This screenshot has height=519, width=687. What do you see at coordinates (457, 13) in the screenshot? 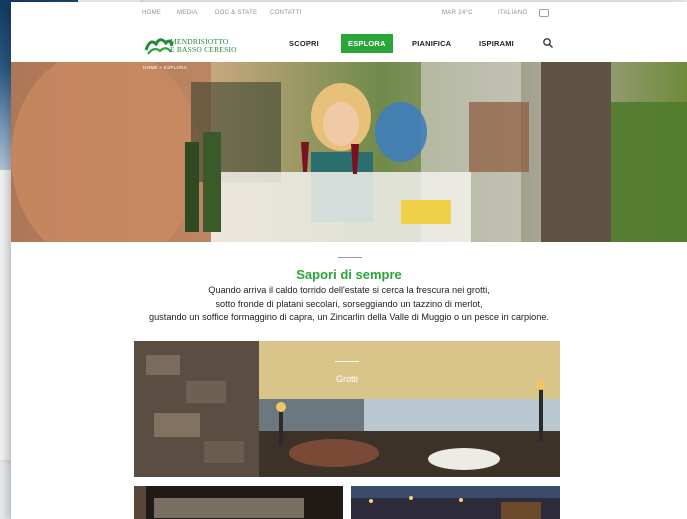
I see `weather-readout: MAR 24°C` at bounding box center [457, 13].